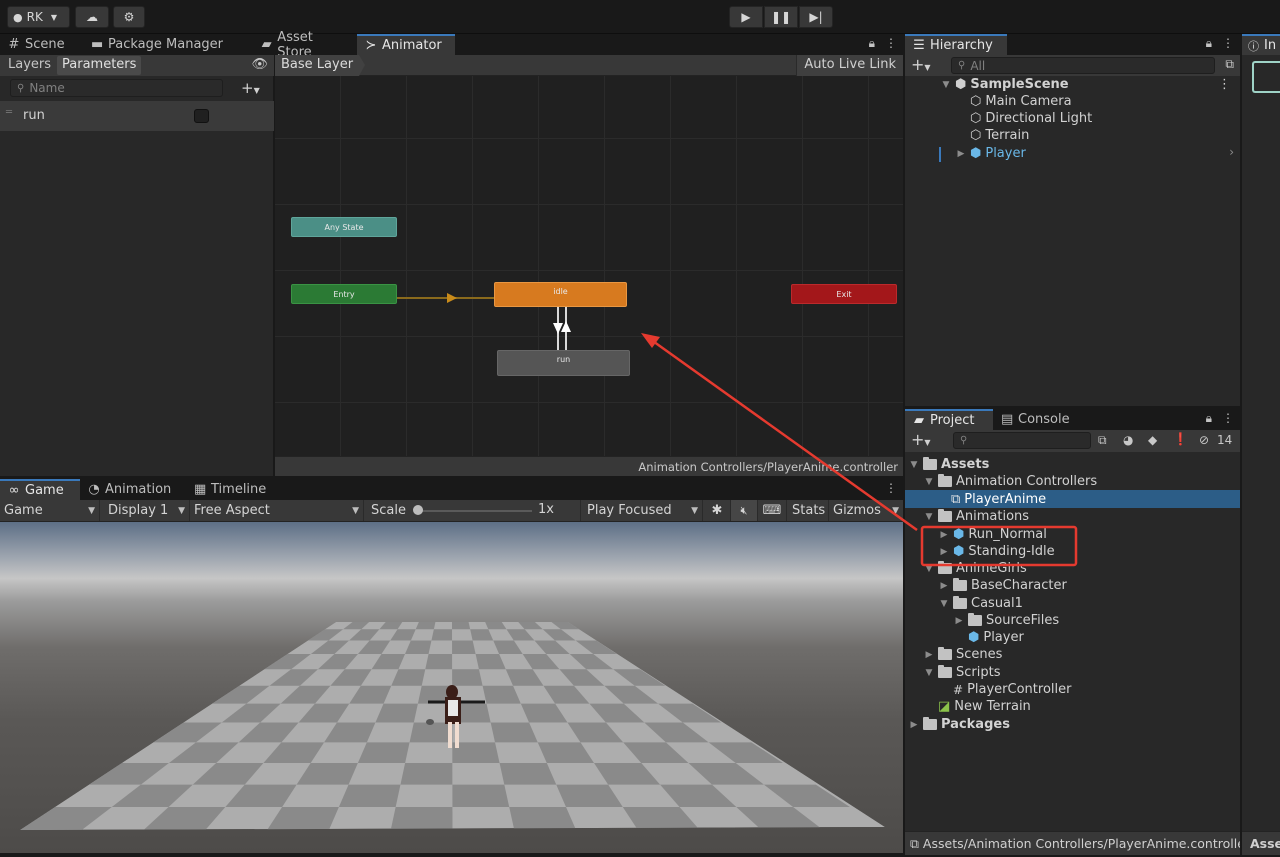  I want to click on tab-package-manager: ▬ Package Manager, so click(168, 44).